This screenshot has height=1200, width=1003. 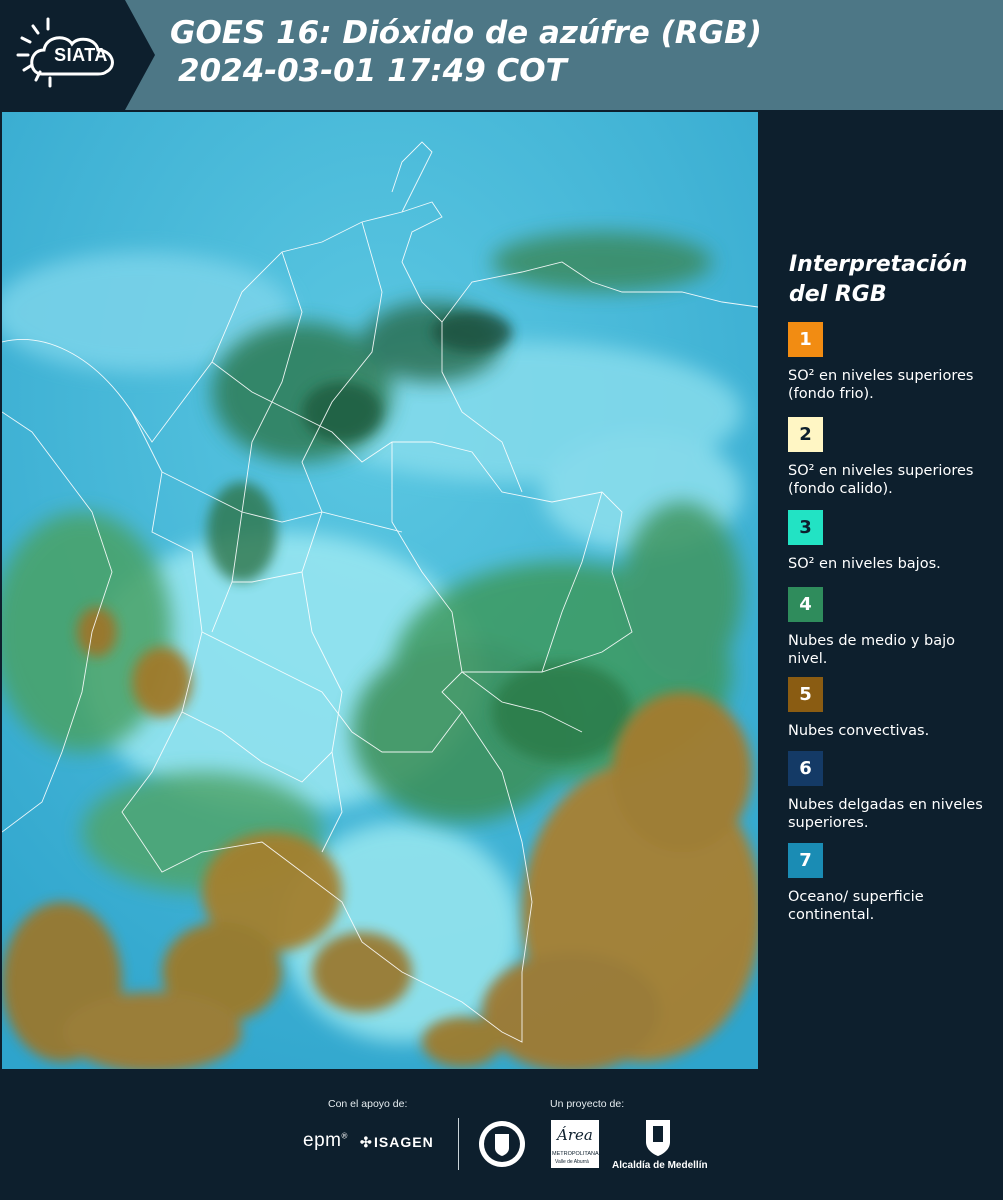 What do you see at coordinates (572, 1162) in the screenshot?
I see `area-sub-2: Valle de Aburrá` at bounding box center [572, 1162].